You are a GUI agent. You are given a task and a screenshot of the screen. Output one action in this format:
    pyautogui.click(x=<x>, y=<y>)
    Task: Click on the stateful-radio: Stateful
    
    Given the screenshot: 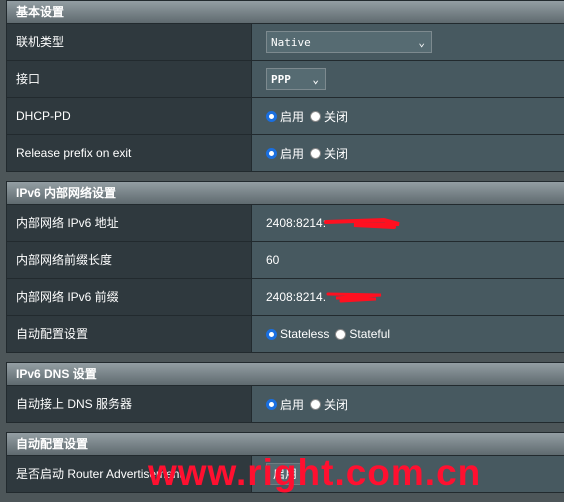 What is the action you would take?
    pyautogui.click(x=362, y=334)
    